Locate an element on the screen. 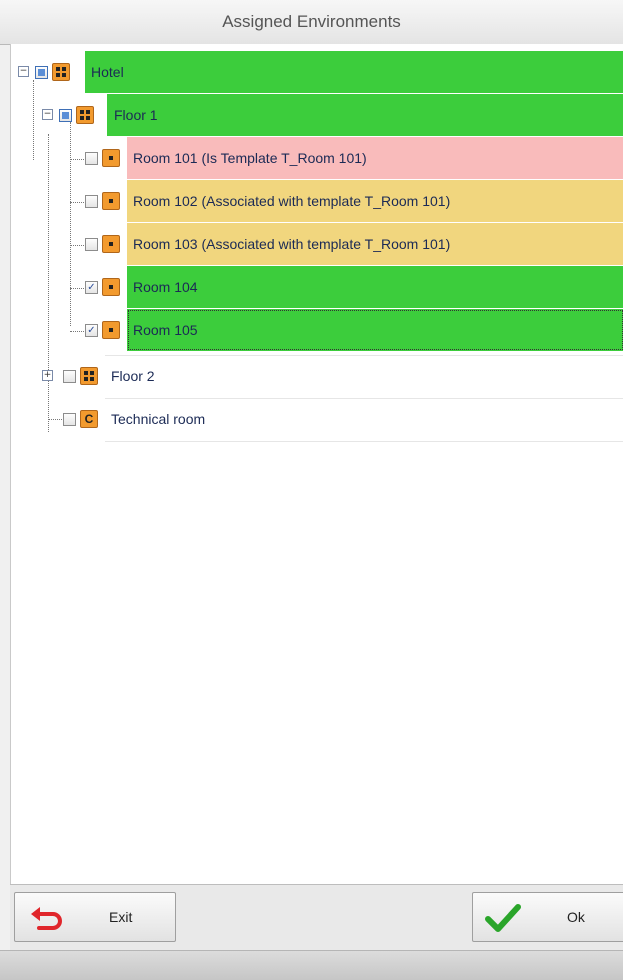 This screenshot has width=623, height=980. undo-arrow-icon is located at coordinates (46, 918).